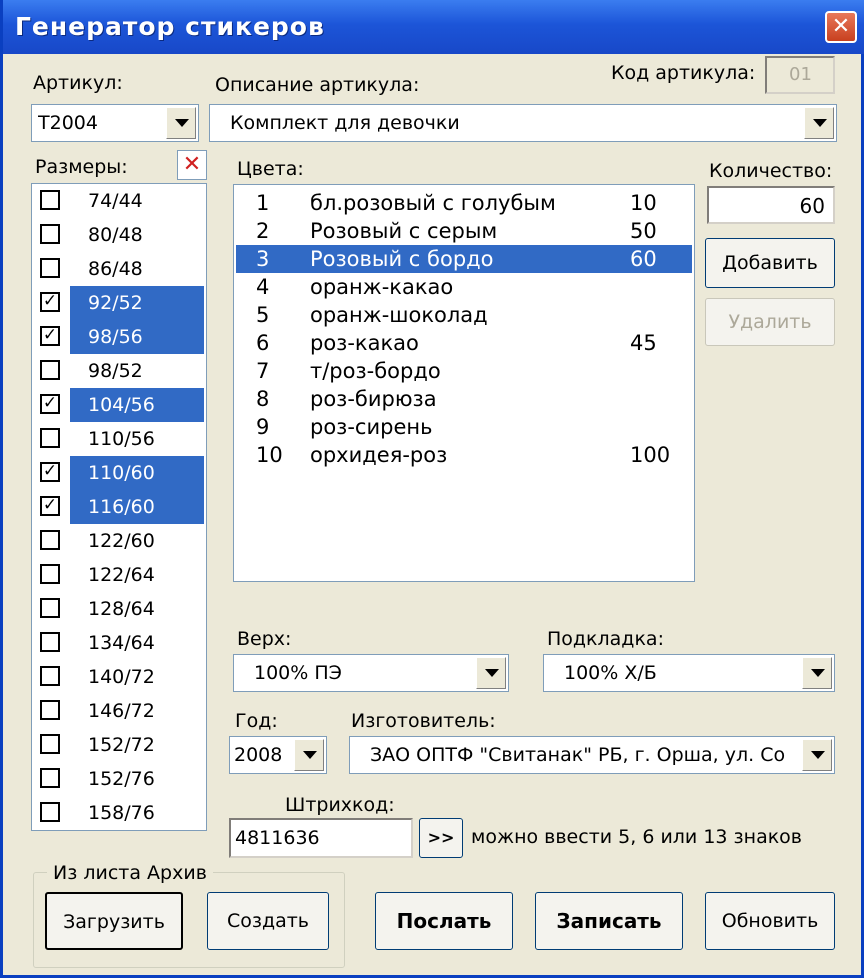  What do you see at coordinates (444, 921) in the screenshot?
I see `send-button: Послать` at bounding box center [444, 921].